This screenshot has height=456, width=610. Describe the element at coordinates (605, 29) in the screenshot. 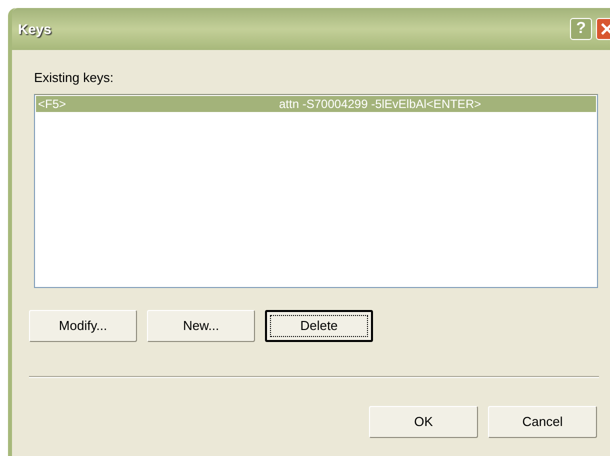

I see `close-icon` at that location.